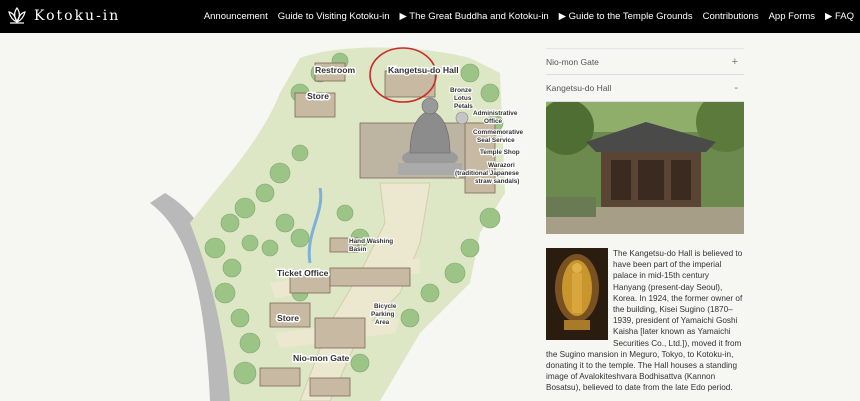 This screenshot has width=860, height=401. I want to click on nav-great-buddha: ▶ The Great Buddha and Kotoku-in, so click(474, 16).